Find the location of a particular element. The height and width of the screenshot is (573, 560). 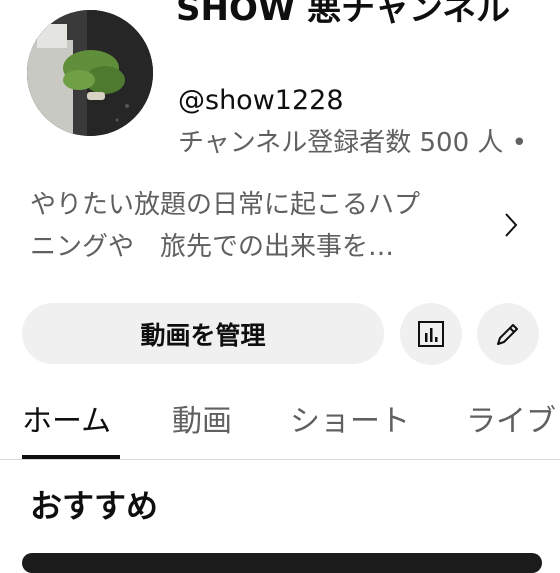

analytics-icon is located at coordinates (431, 334).